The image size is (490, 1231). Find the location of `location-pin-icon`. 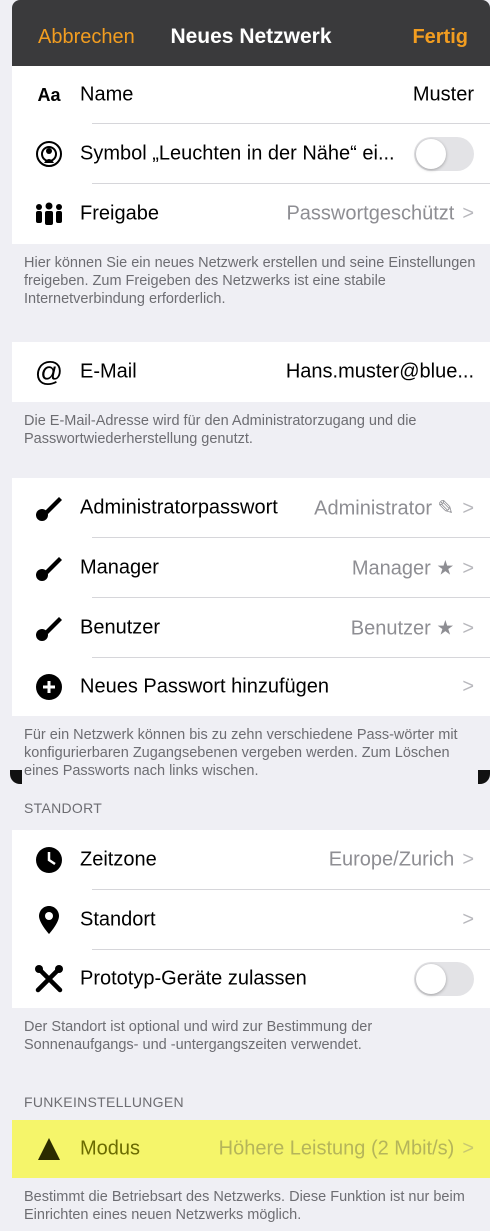

location-pin-icon is located at coordinates (49, 920).